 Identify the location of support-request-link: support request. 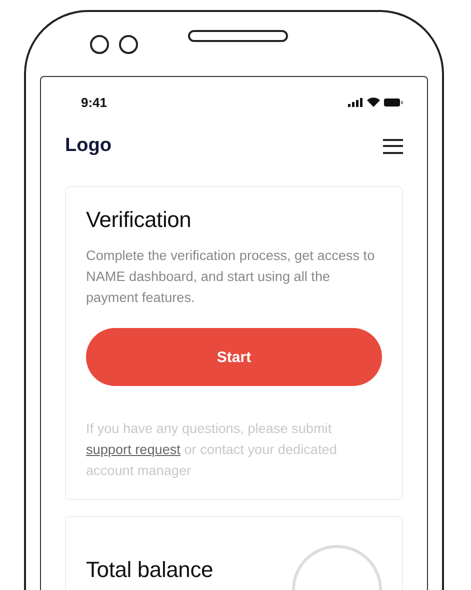
(133, 449).